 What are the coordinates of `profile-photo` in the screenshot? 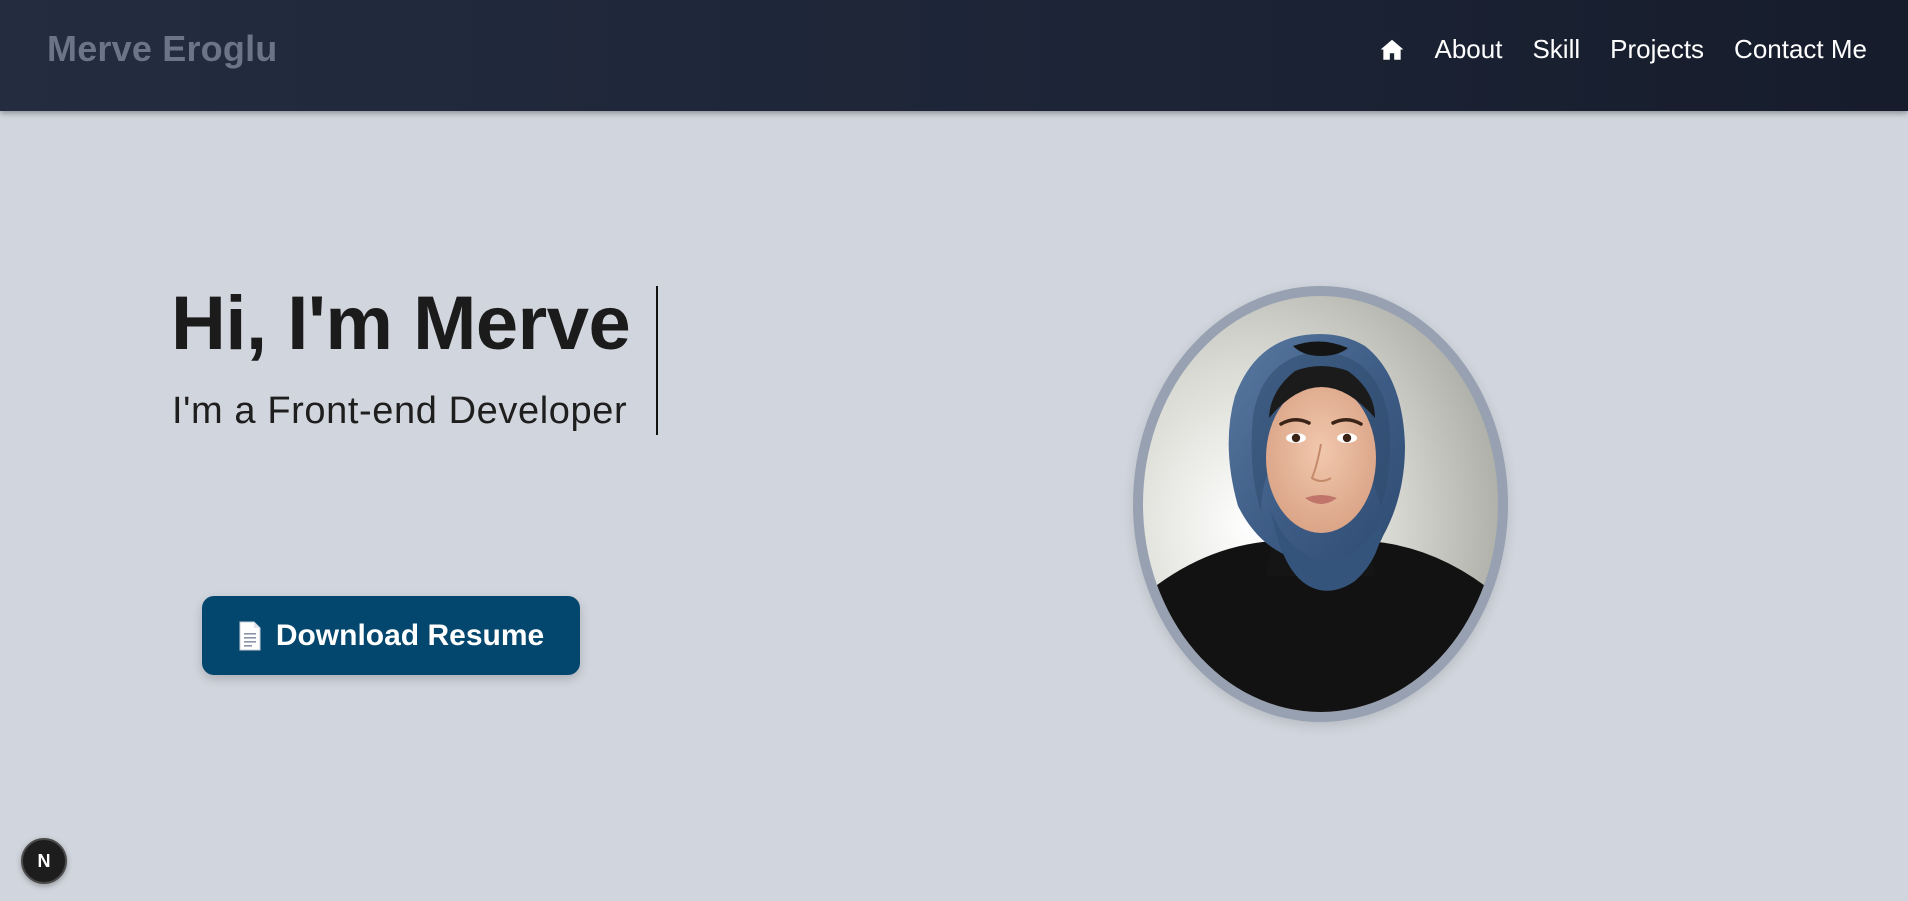 It's located at (1320, 504).